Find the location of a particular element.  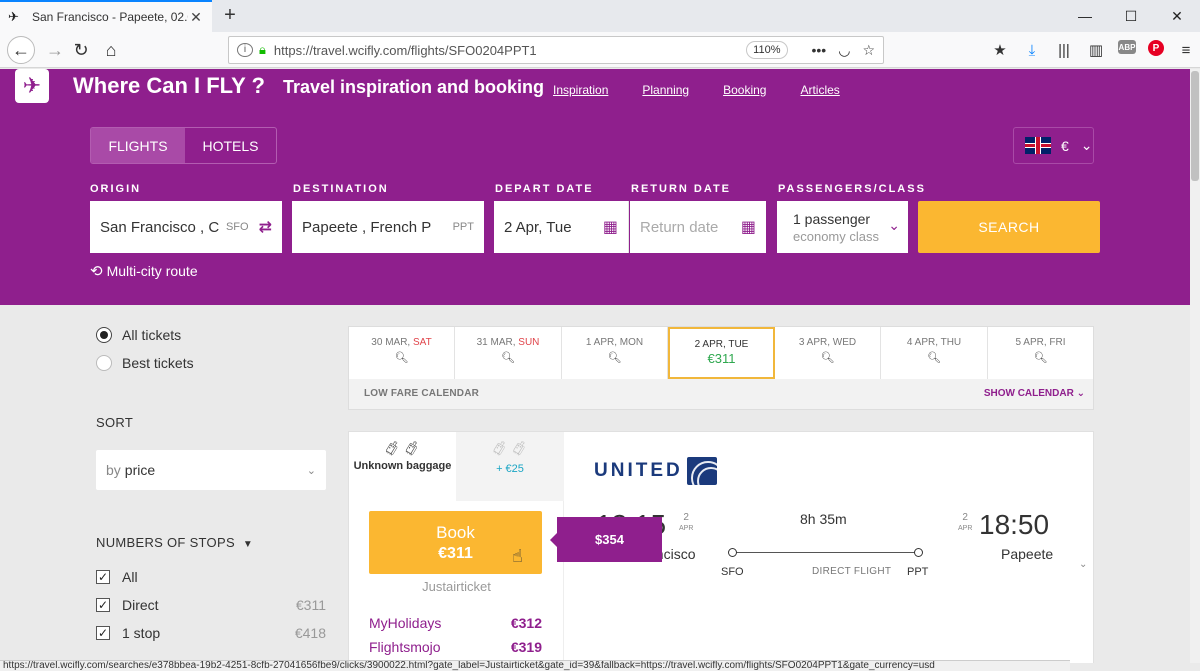

return-date-field: Return date ▦ is located at coordinates (698, 227).